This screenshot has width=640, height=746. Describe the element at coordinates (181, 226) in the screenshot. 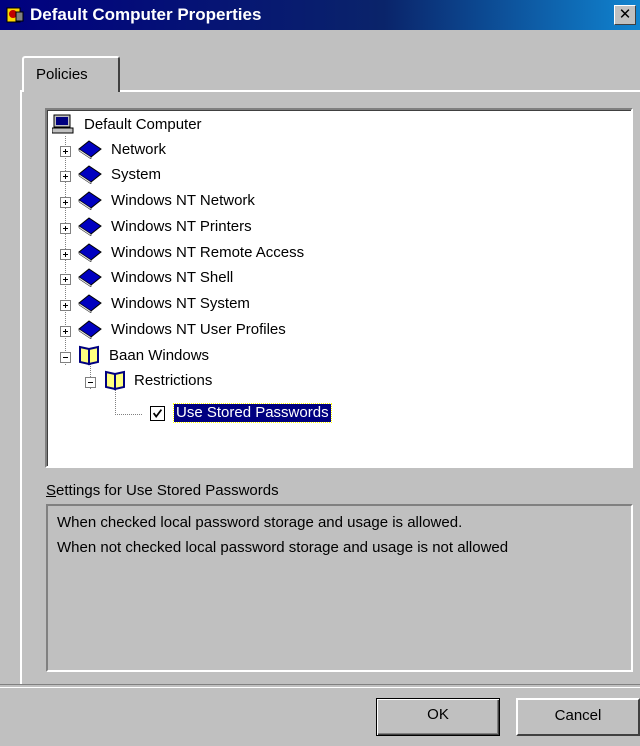

I see `tree-item-label: Windows NT Printers` at that location.